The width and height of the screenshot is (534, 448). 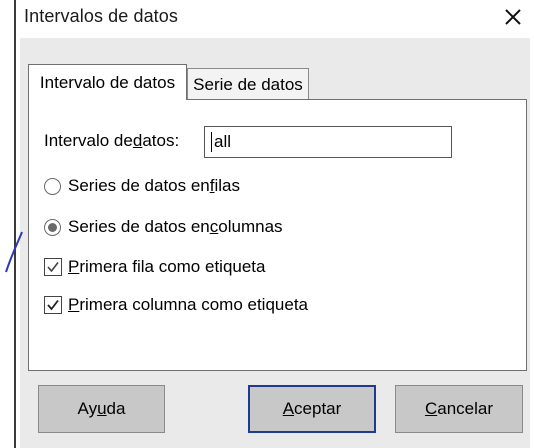 I want to click on ok-button: Aceptar, so click(x=312, y=409).